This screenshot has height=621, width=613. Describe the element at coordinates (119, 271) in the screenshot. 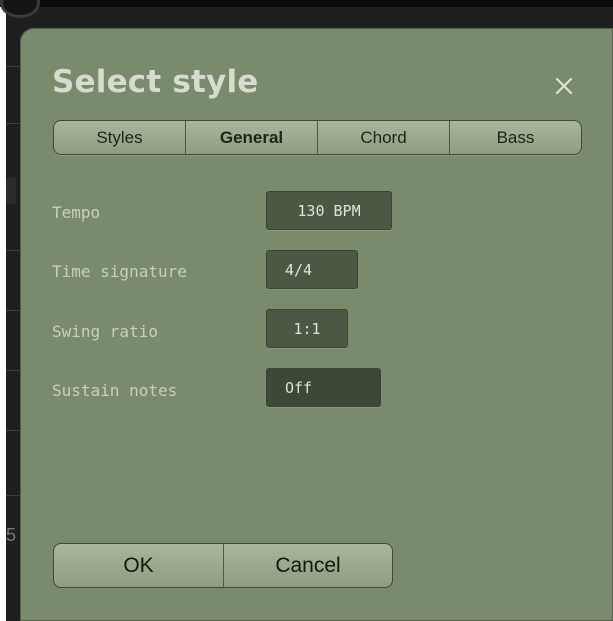

I see `time-signature-label: Time signature` at that location.